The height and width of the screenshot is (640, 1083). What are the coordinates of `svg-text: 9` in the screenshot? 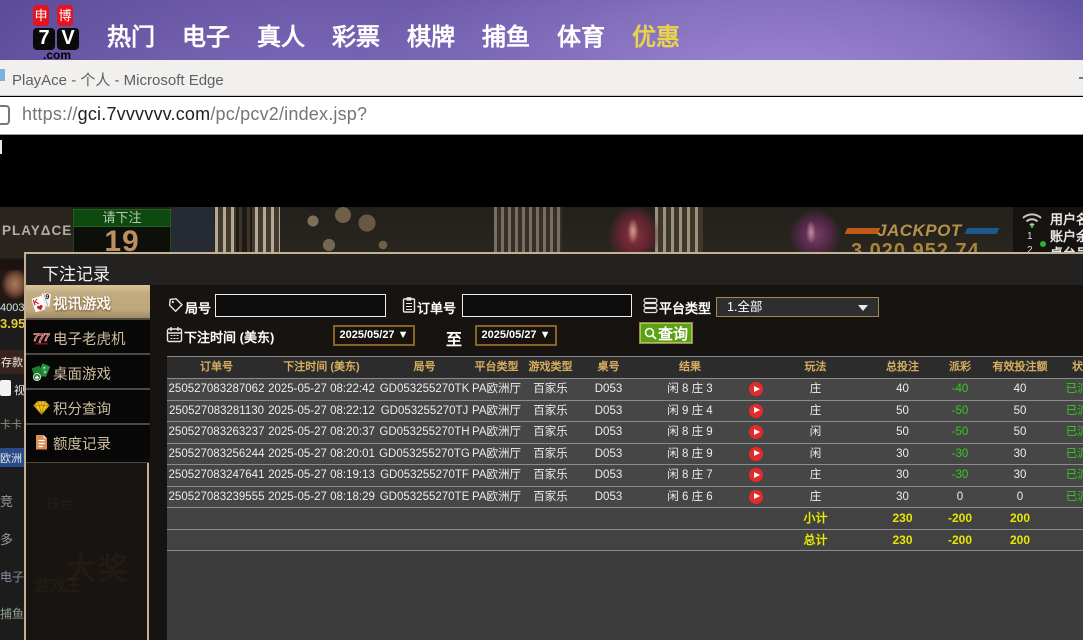 It's located at (47, 296).